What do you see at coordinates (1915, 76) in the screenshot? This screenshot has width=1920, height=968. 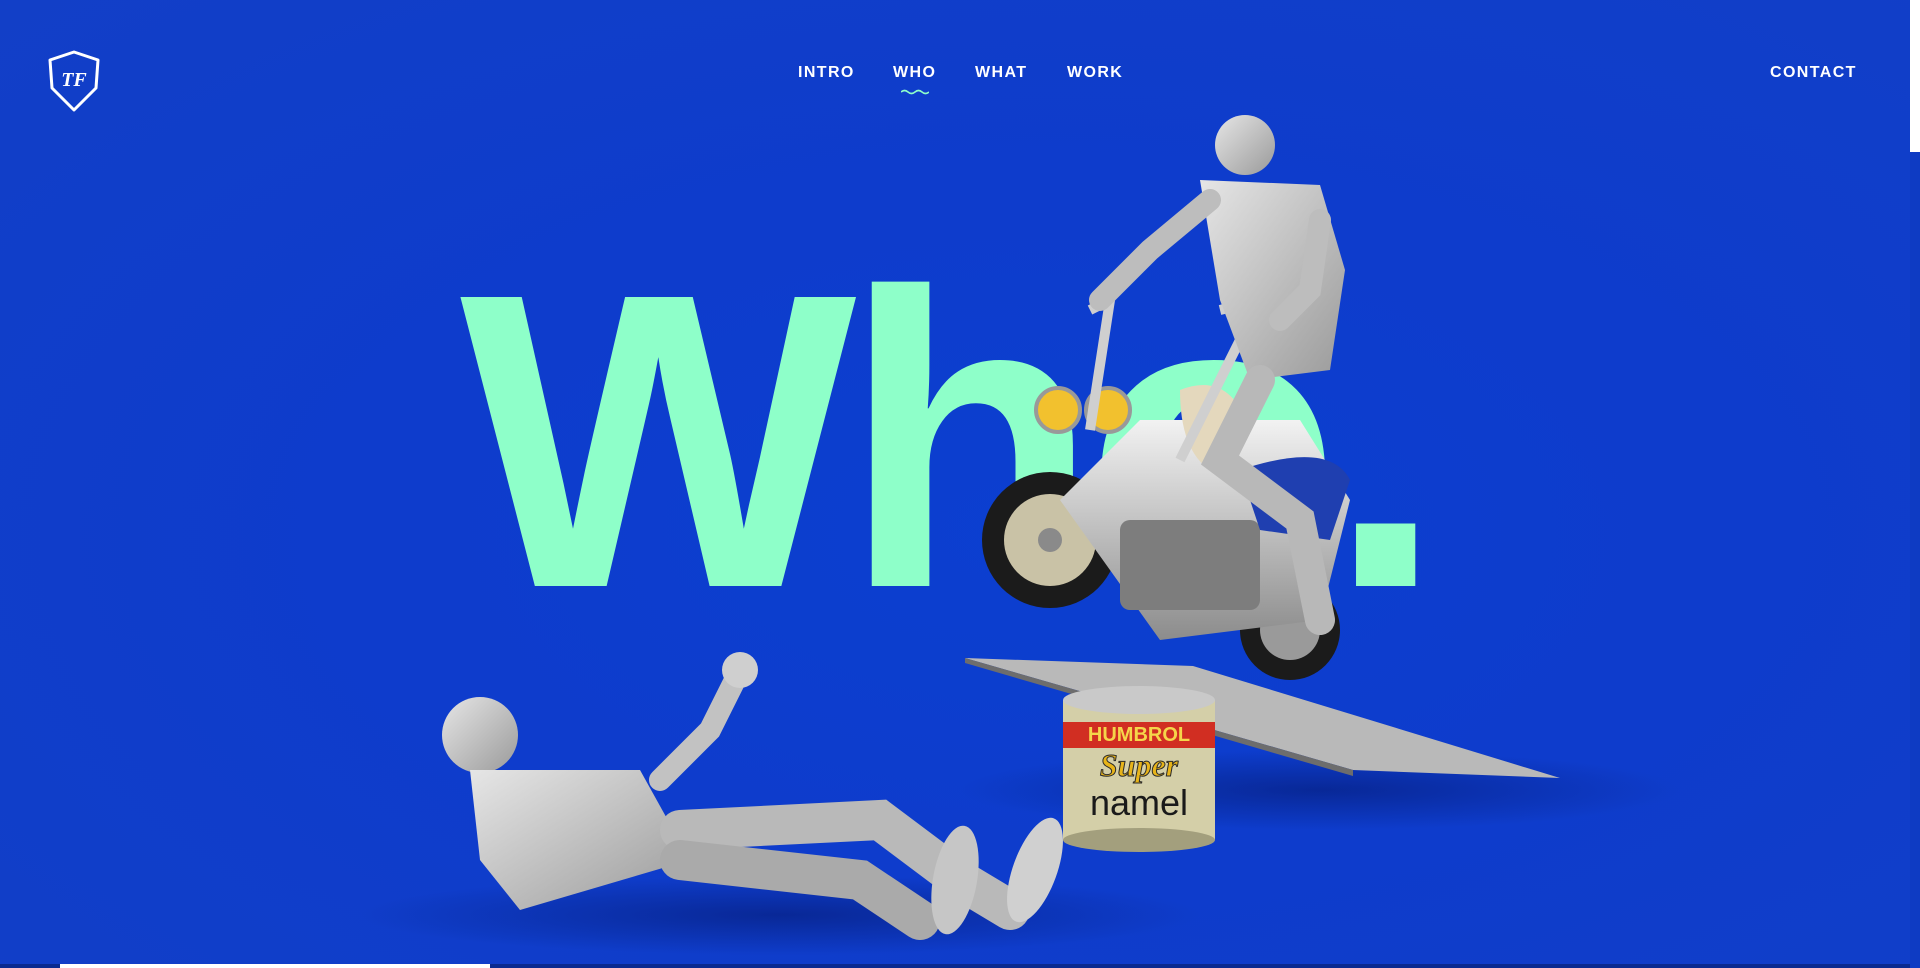 I see `scrollbar-thumb` at bounding box center [1915, 76].